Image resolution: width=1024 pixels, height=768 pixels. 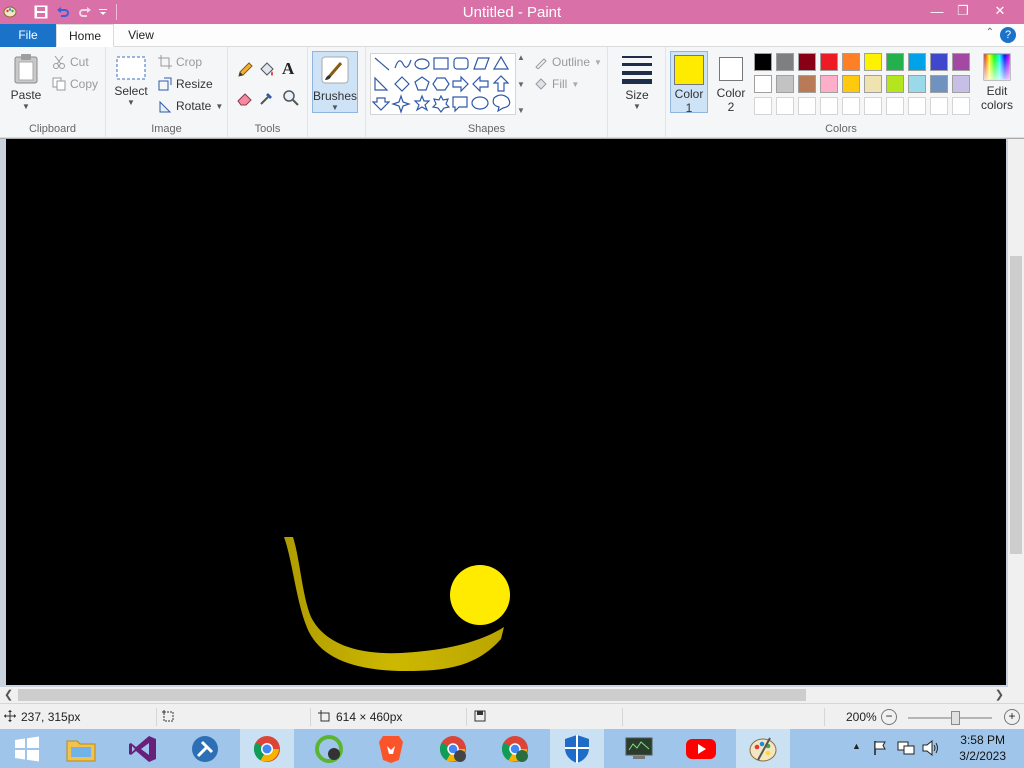 What do you see at coordinates (75, 84) in the screenshot?
I see `copy-button: Copy` at bounding box center [75, 84].